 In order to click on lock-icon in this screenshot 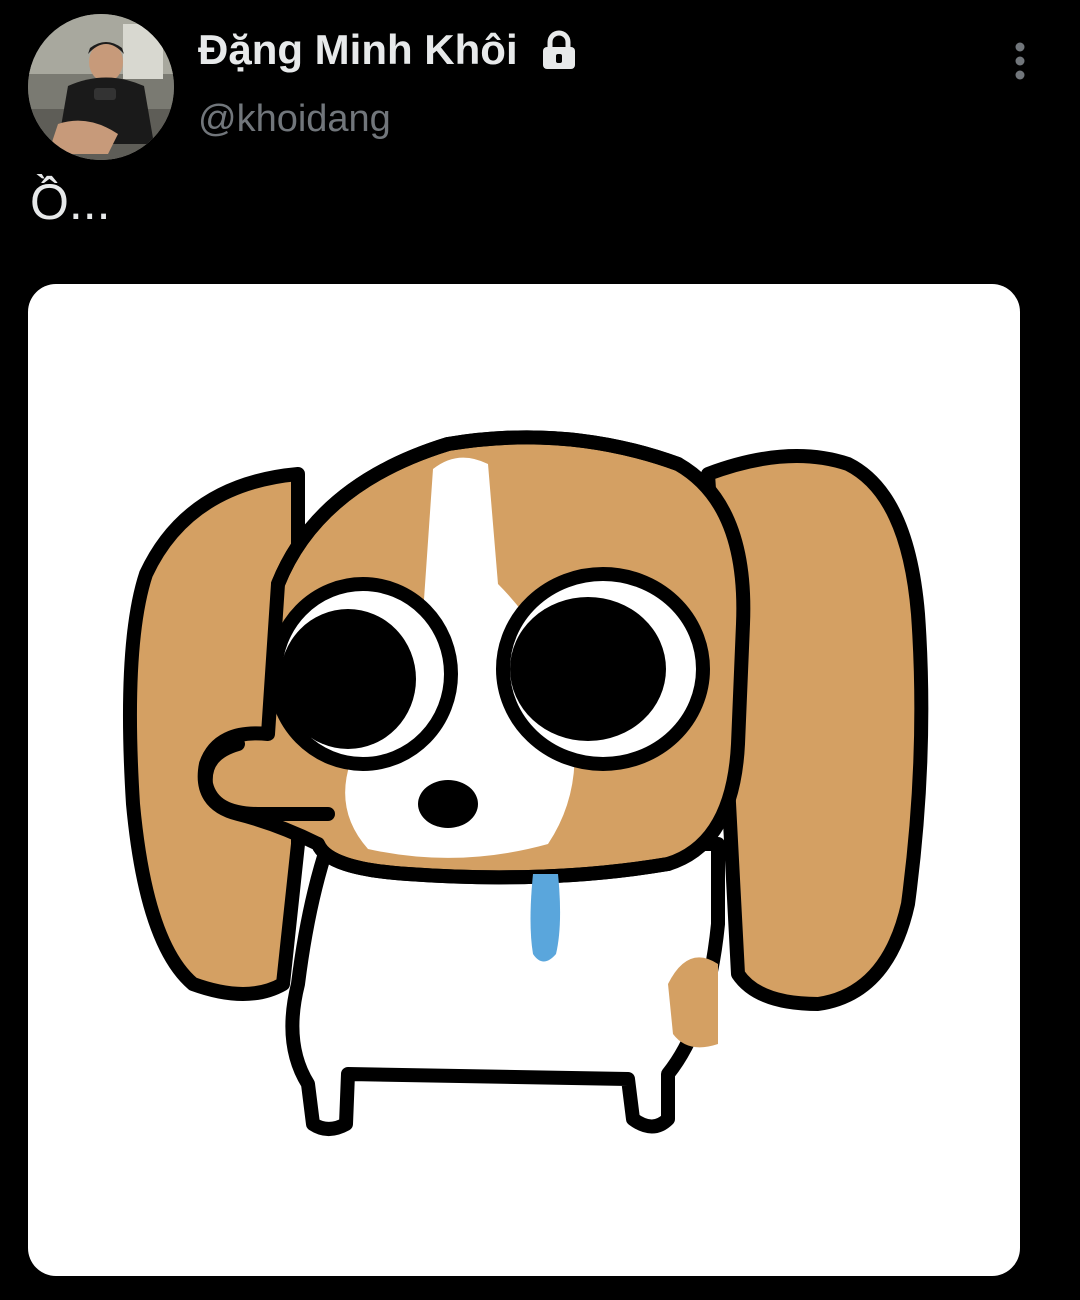, I will do `click(559, 50)`.